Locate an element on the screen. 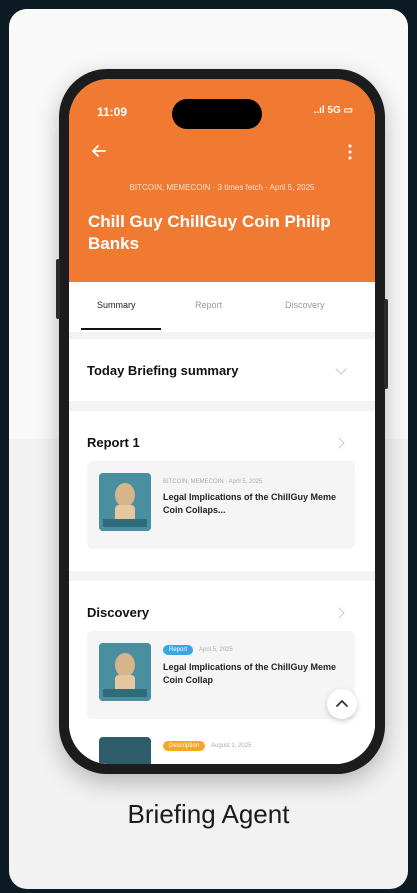 This screenshot has width=417, height=893. tab-underline is located at coordinates (121, 329).